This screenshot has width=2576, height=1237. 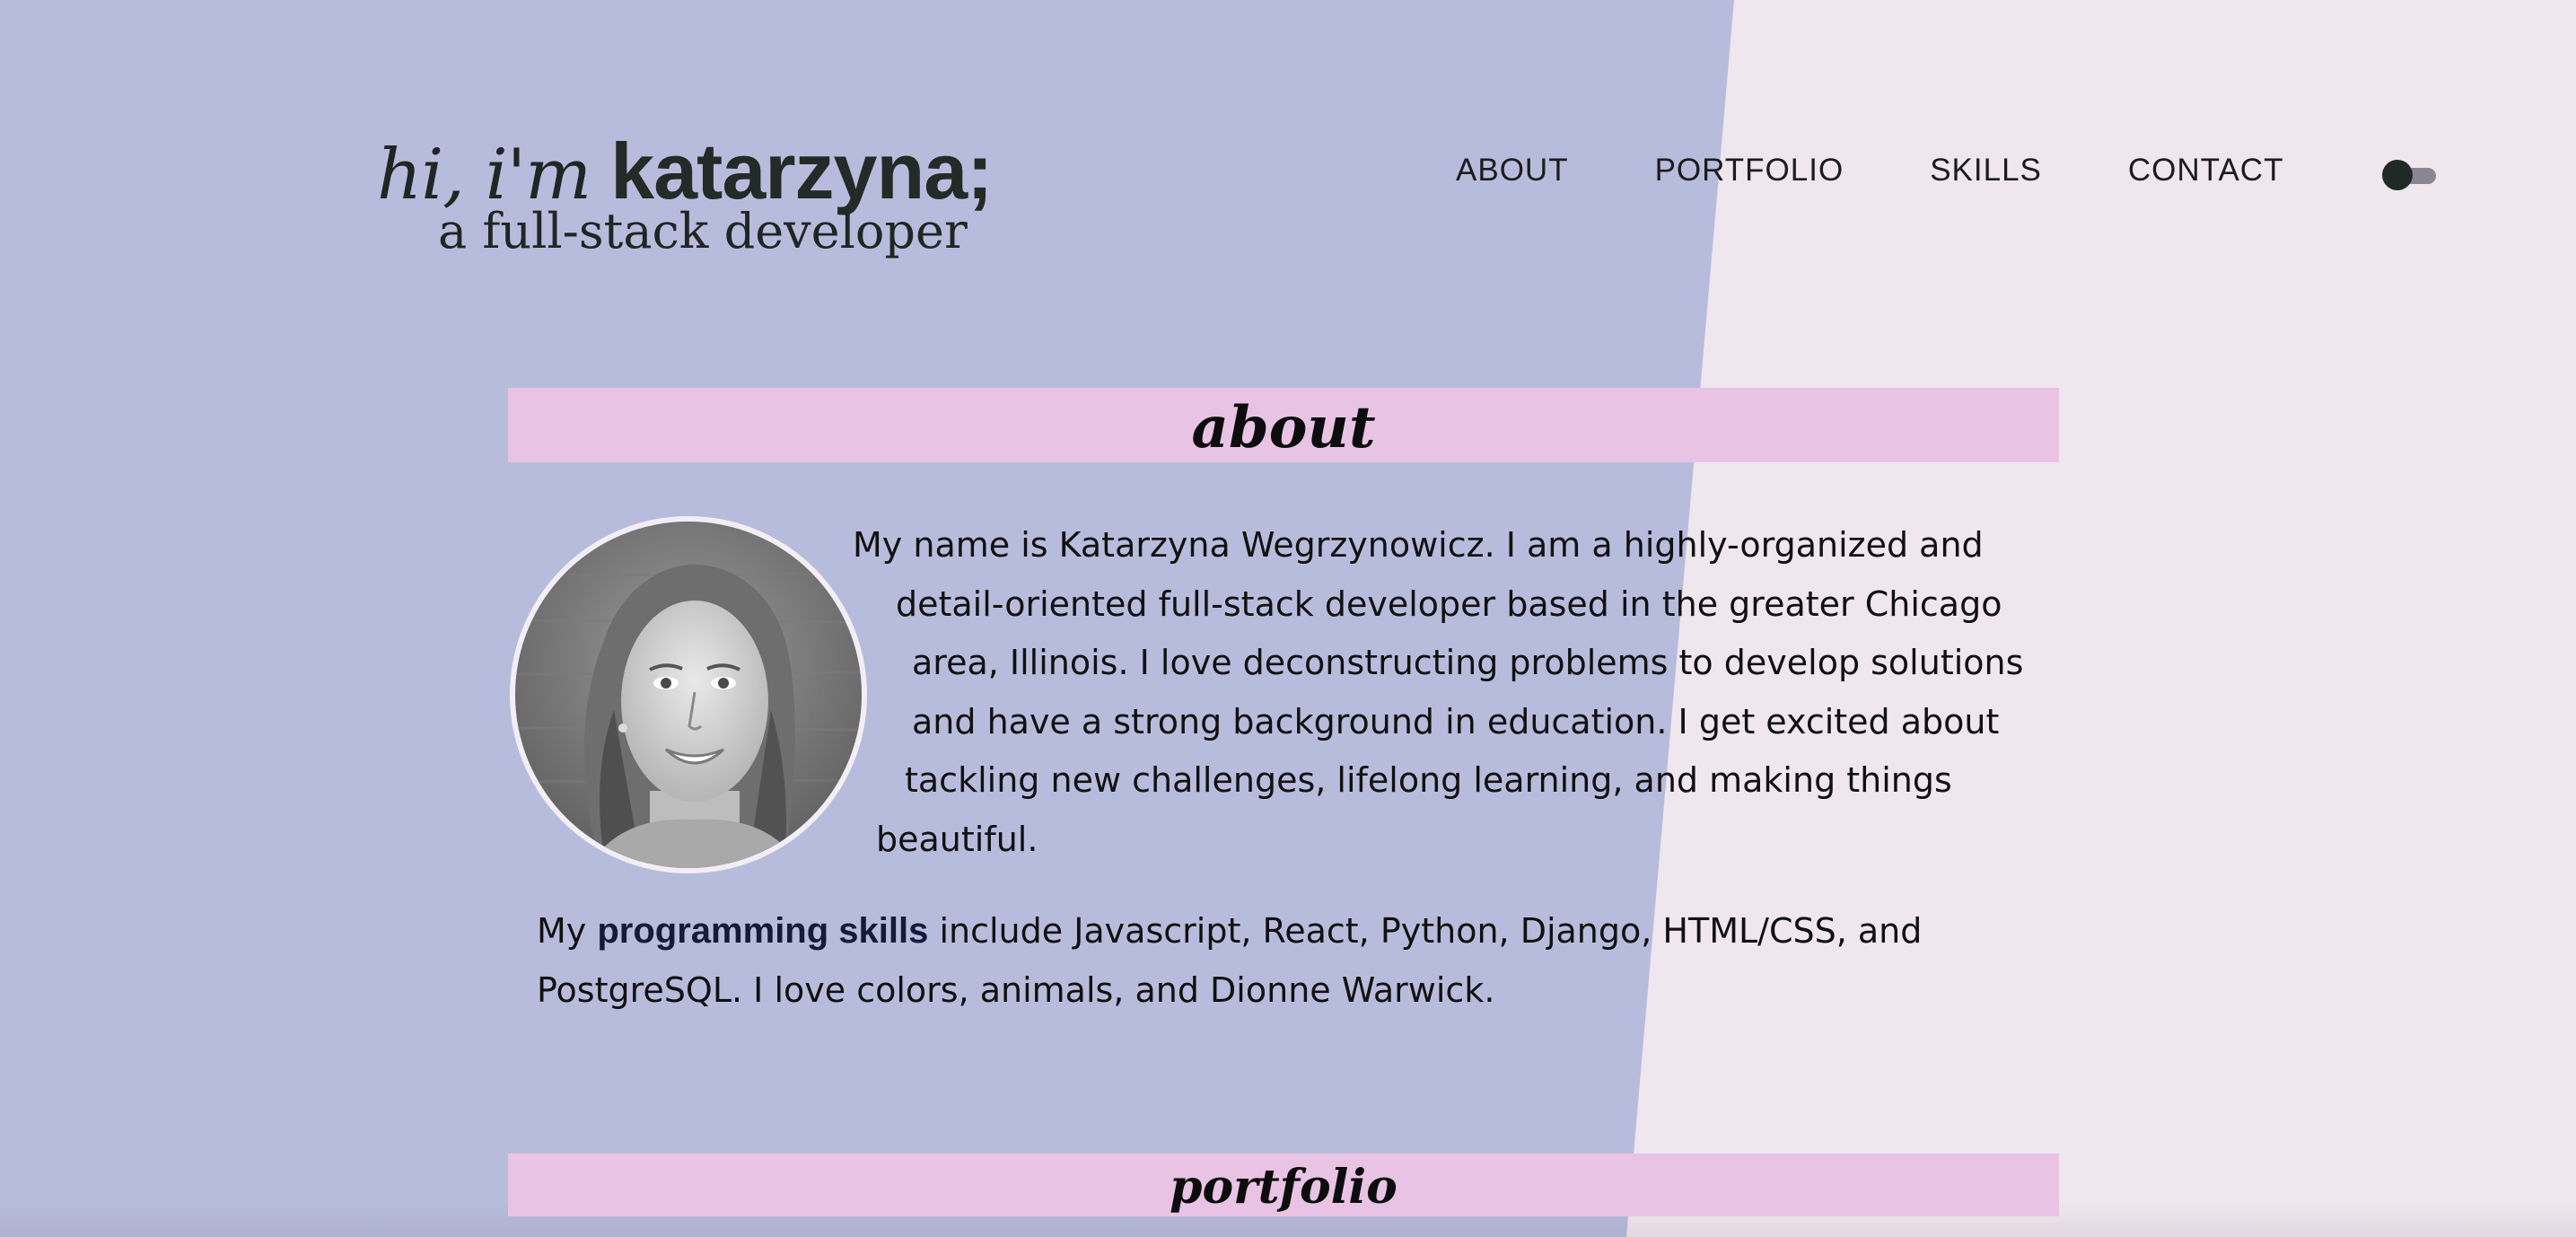 What do you see at coordinates (703, 231) in the screenshot?
I see `brand-tagline: a full-stack developer` at bounding box center [703, 231].